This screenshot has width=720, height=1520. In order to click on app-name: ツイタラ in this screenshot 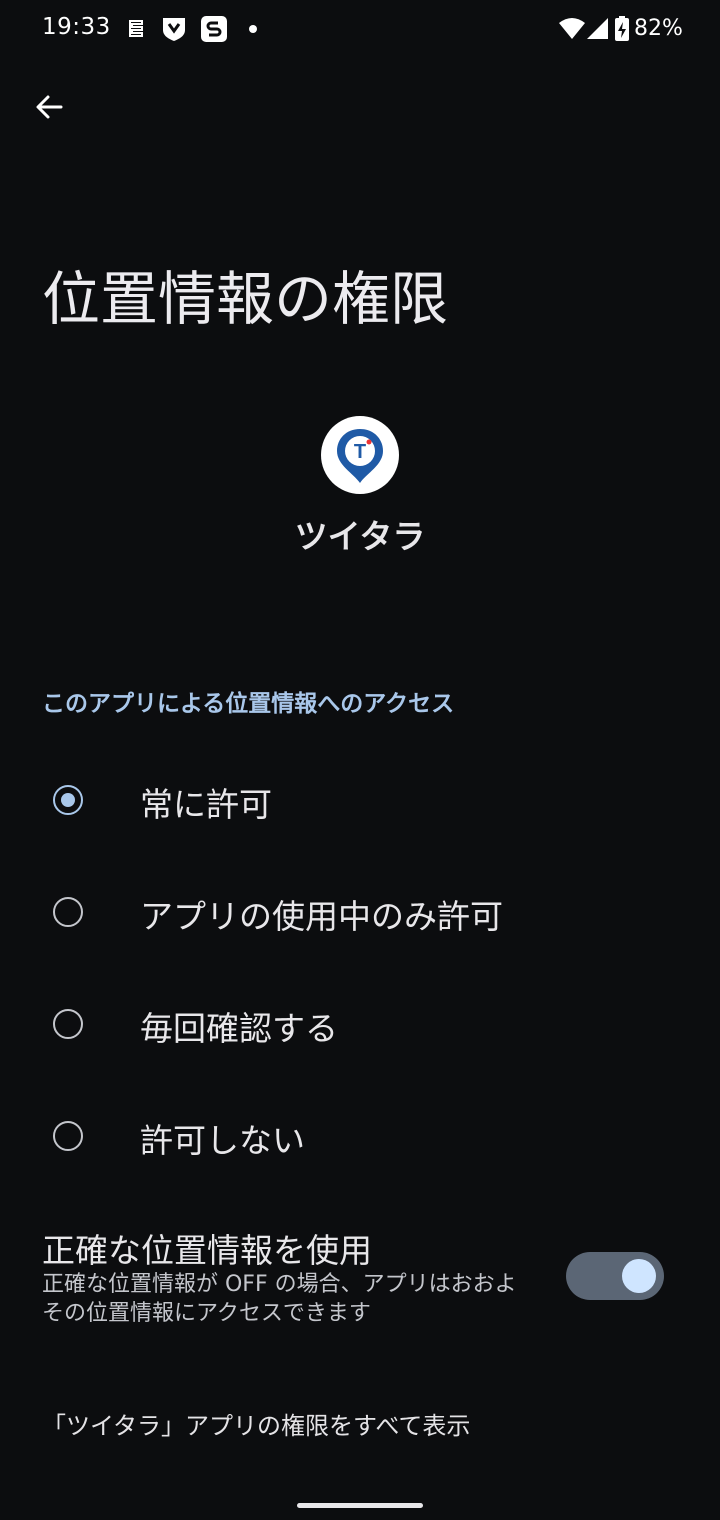, I will do `click(360, 536)`.